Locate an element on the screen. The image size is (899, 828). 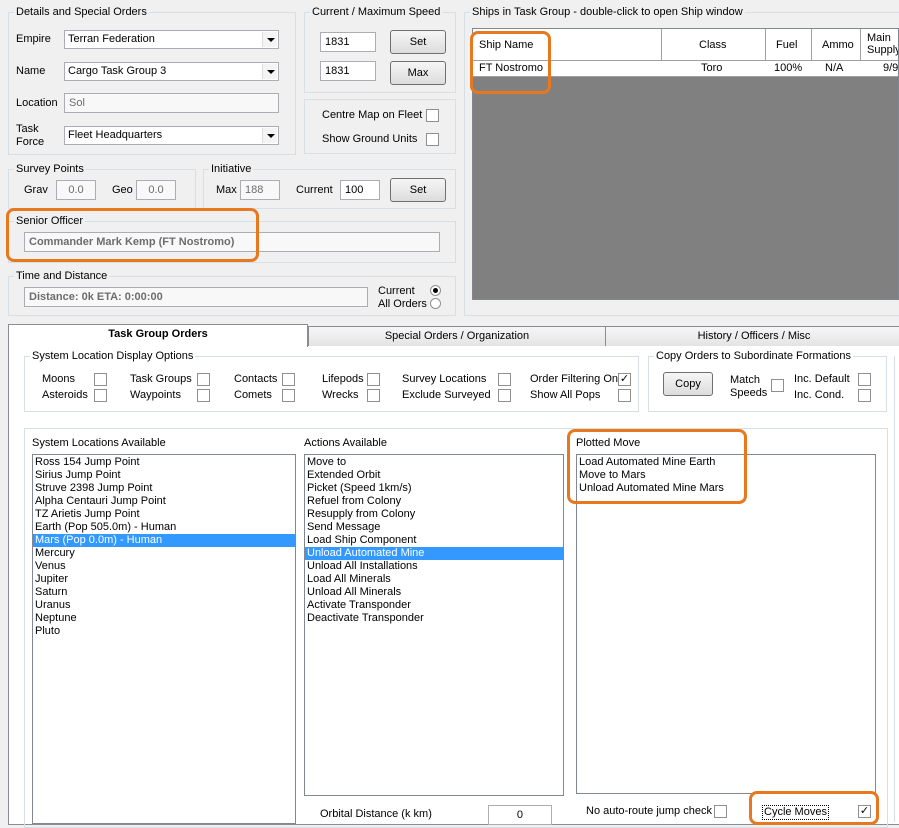
current-speed-input: 1831 is located at coordinates (348, 42).